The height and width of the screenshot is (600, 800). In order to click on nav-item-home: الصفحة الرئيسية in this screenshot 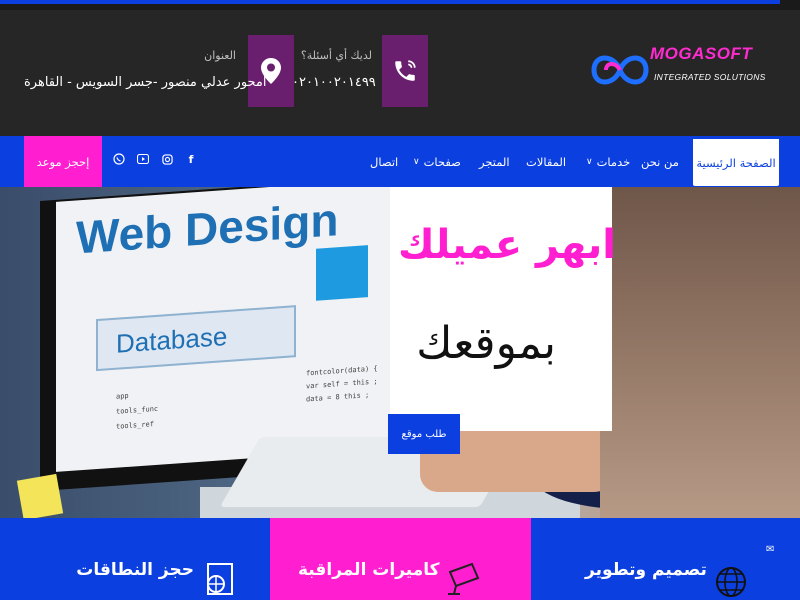, I will do `click(736, 161)`.